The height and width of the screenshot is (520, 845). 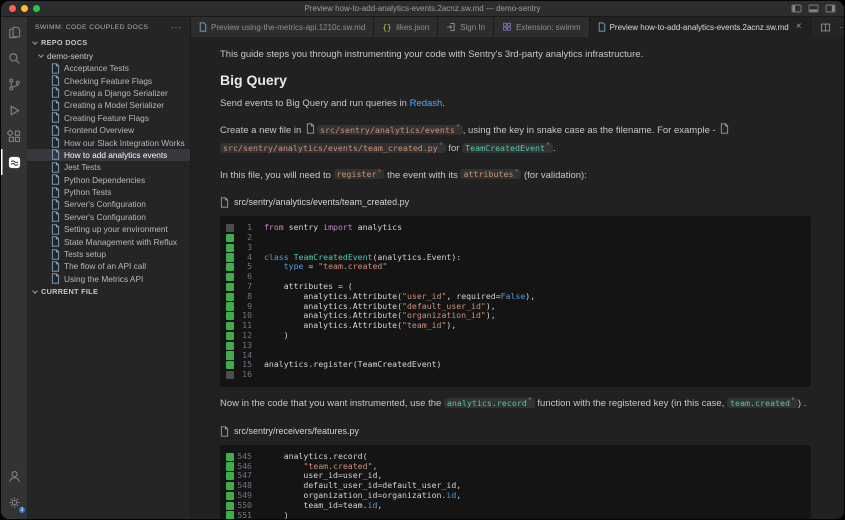 What do you see at coordinates (36, 8) in the screenshot?
I see `zoom-window-button` at bounding box center [36, 8].